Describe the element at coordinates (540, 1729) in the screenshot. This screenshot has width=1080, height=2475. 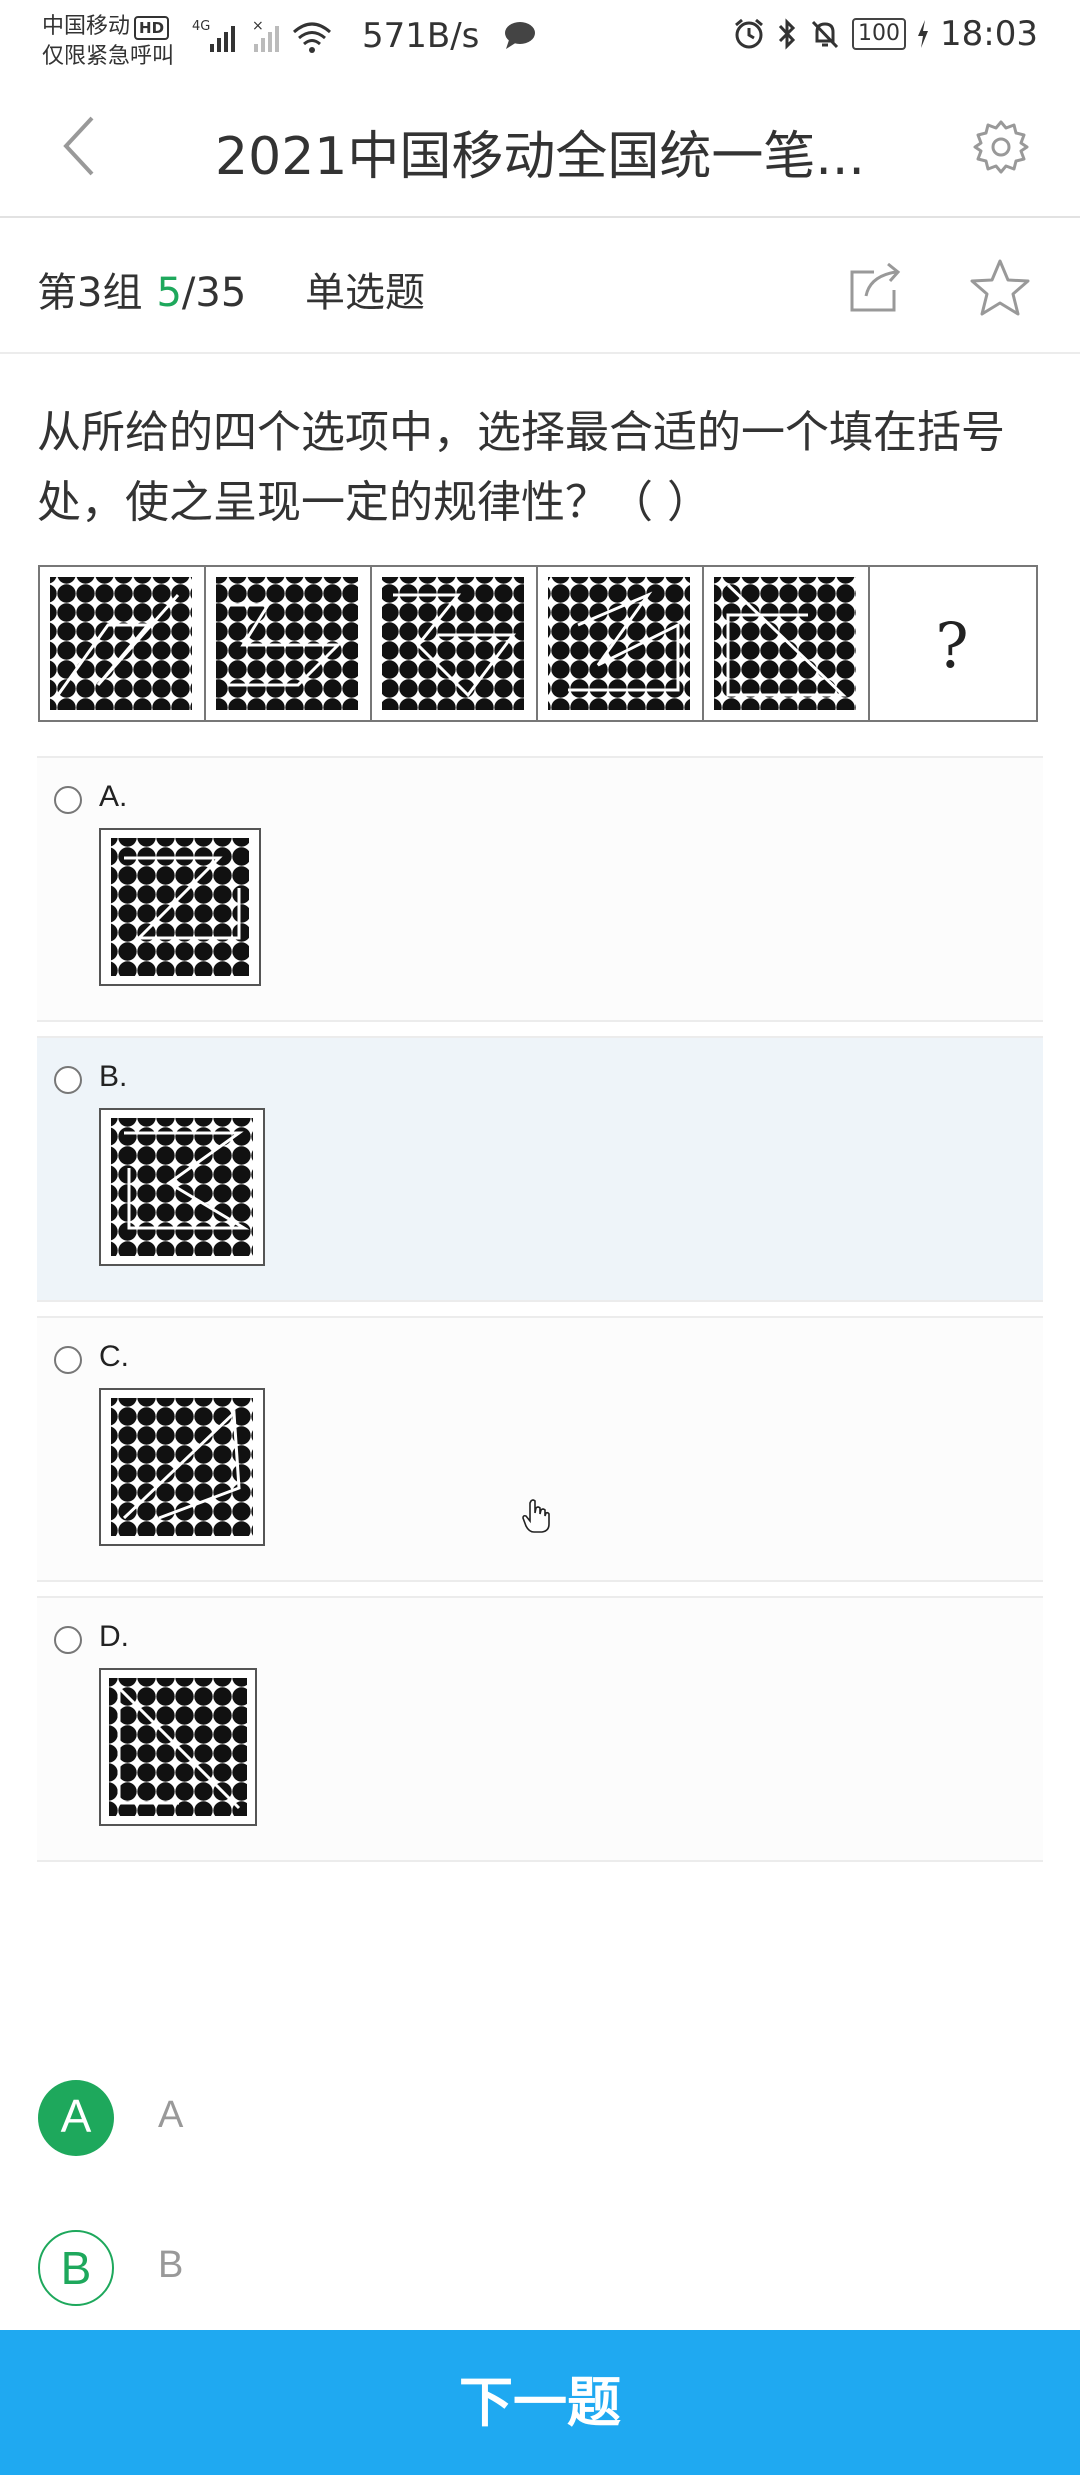
I see `option-d: D.` at that location.